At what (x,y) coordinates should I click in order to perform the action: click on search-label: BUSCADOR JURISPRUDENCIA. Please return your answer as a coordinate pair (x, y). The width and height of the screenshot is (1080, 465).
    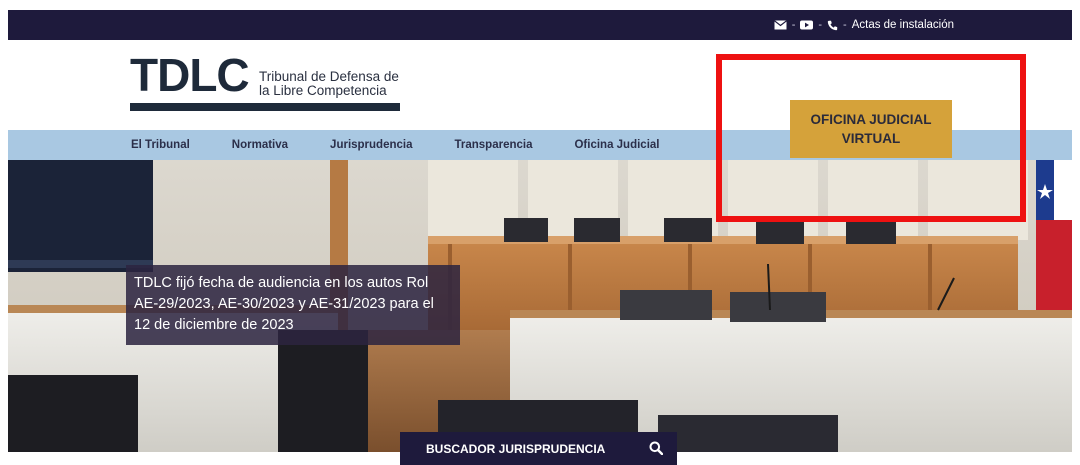
    Looking at the image, I should click on (516, 448).